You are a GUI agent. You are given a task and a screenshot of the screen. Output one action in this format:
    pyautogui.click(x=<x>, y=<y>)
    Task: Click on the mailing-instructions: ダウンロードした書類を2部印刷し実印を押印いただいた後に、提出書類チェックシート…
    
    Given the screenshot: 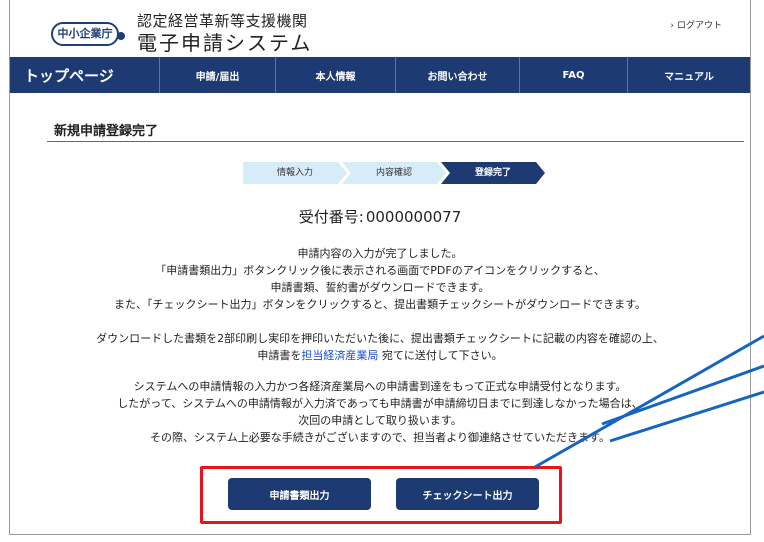 What is the action you would take?
    pyautogui.click(x=380, y=347)
    